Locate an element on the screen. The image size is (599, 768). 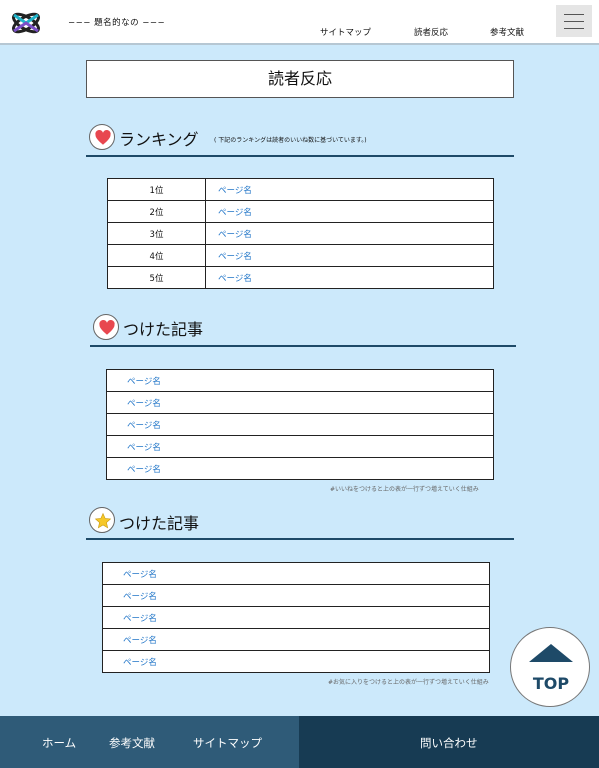
footer-nav: ホーム 参考文献 サイトマップ is located at coordinates (149, 742).